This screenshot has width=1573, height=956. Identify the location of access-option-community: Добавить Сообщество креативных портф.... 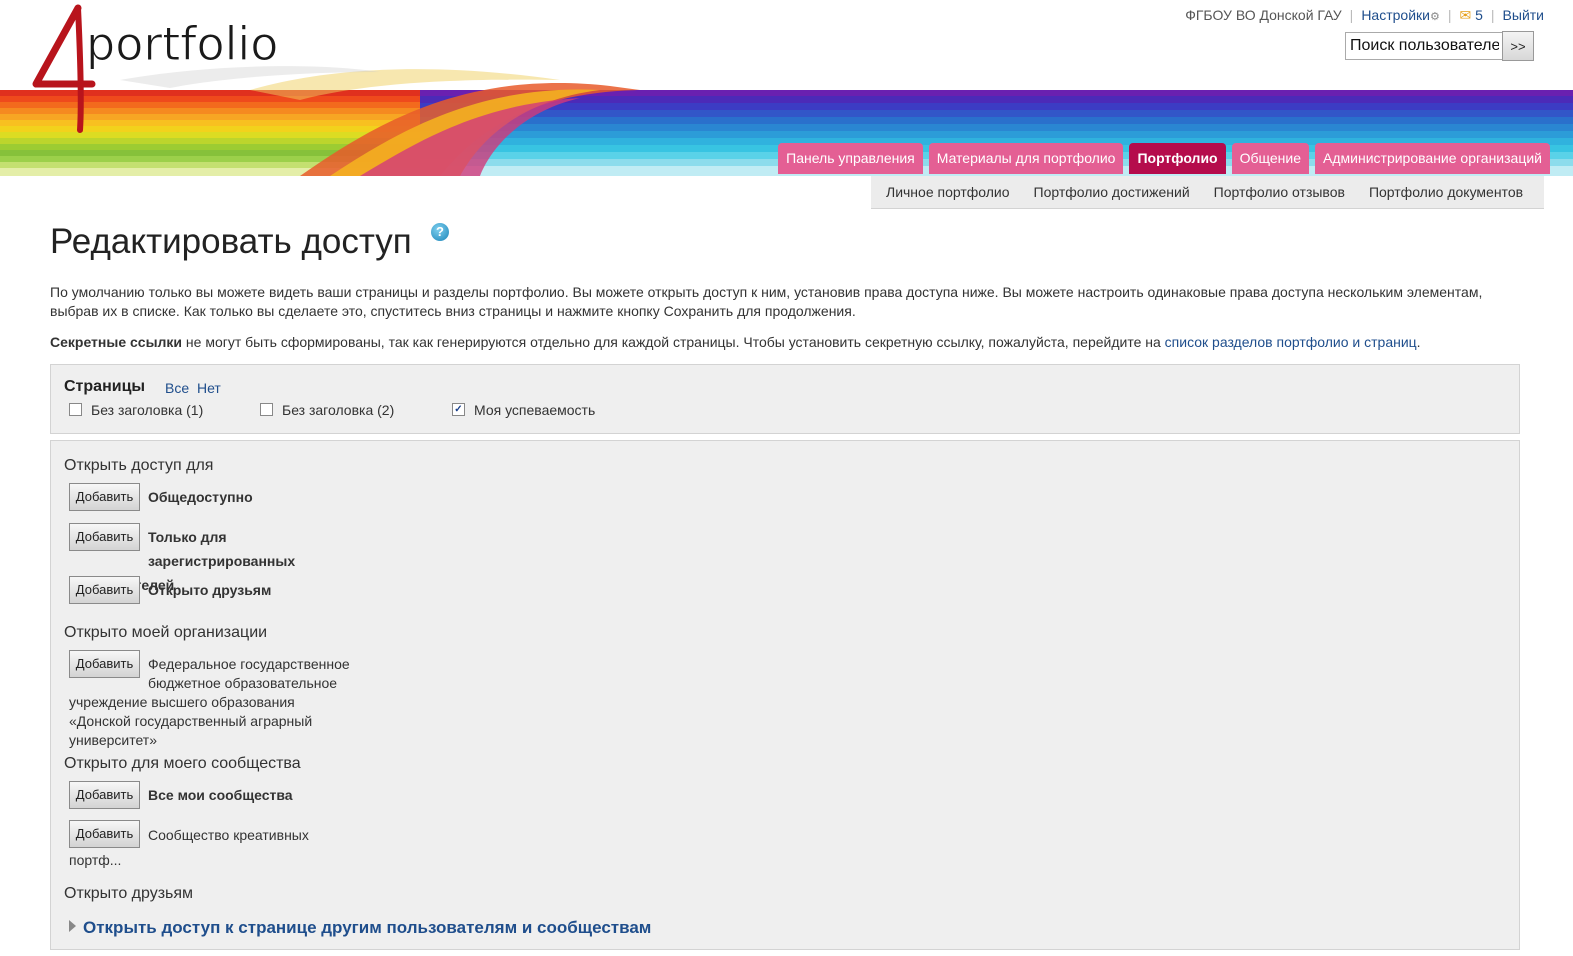
(194, 846).